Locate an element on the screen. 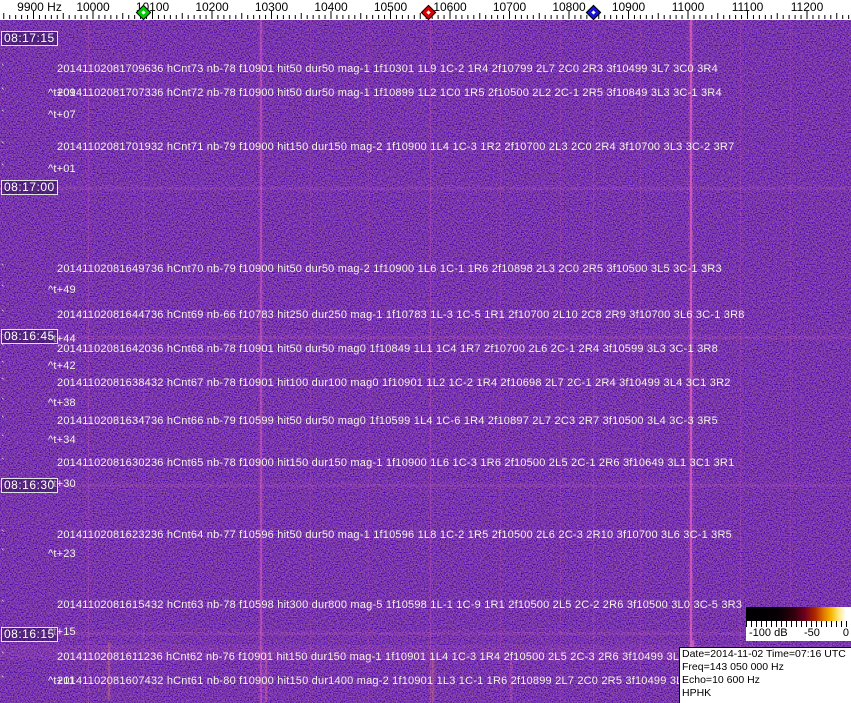 The image size is (851, 703). db-scale-bar: -100 dB -50 0 is located at coordinates (798, 624).